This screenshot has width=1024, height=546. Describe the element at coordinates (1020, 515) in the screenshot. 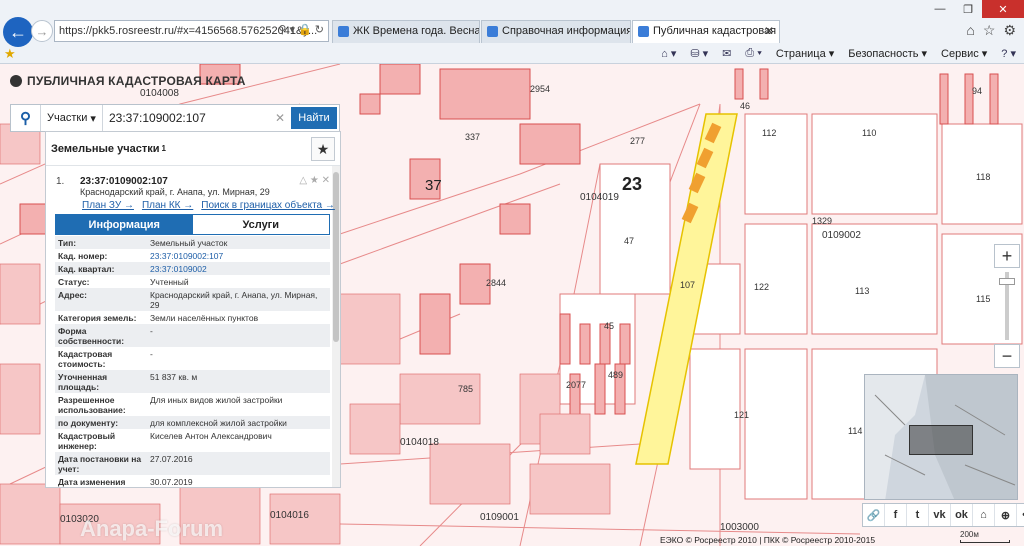

I see `more-icon: •••` at that location.